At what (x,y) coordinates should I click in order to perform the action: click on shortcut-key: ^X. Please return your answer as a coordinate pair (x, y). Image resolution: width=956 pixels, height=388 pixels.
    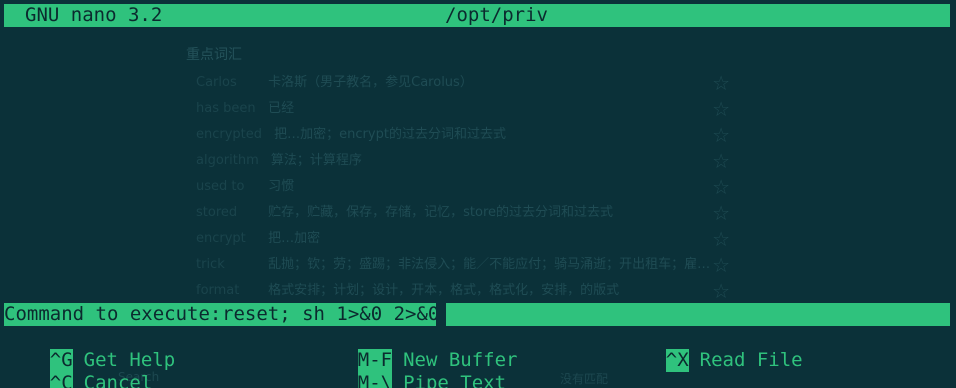
    Looking at the image, I should click on (677, 360).